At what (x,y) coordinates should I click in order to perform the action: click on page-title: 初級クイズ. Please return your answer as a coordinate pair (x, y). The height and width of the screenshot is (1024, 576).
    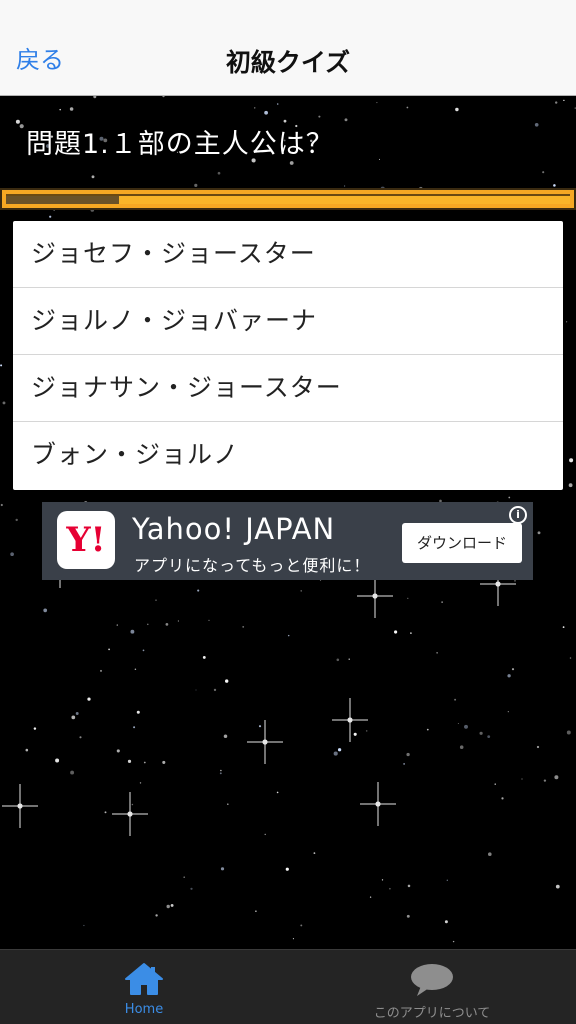
    Looking at the image, I should click on (288, 62).